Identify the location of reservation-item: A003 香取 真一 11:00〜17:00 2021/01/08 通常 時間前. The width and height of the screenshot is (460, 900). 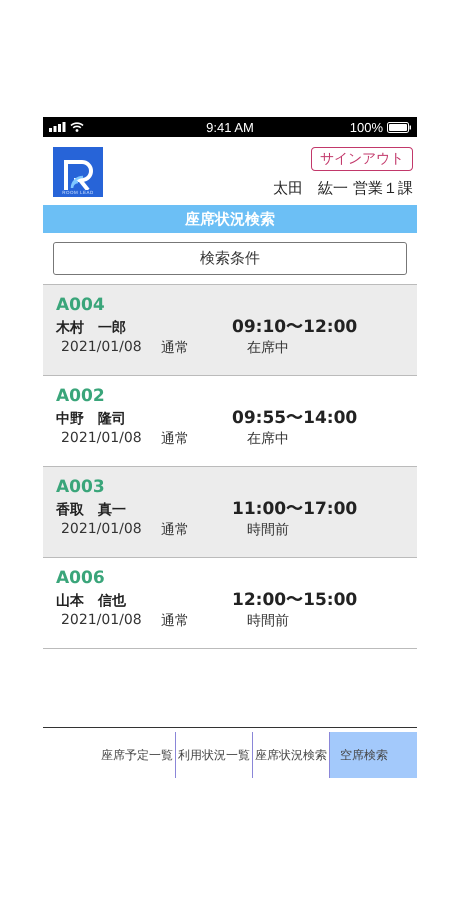
(230, 512).